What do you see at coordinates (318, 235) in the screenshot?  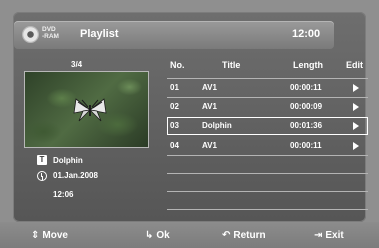 I see `exit-icon: ⇥` at bounding box center [318, 235].